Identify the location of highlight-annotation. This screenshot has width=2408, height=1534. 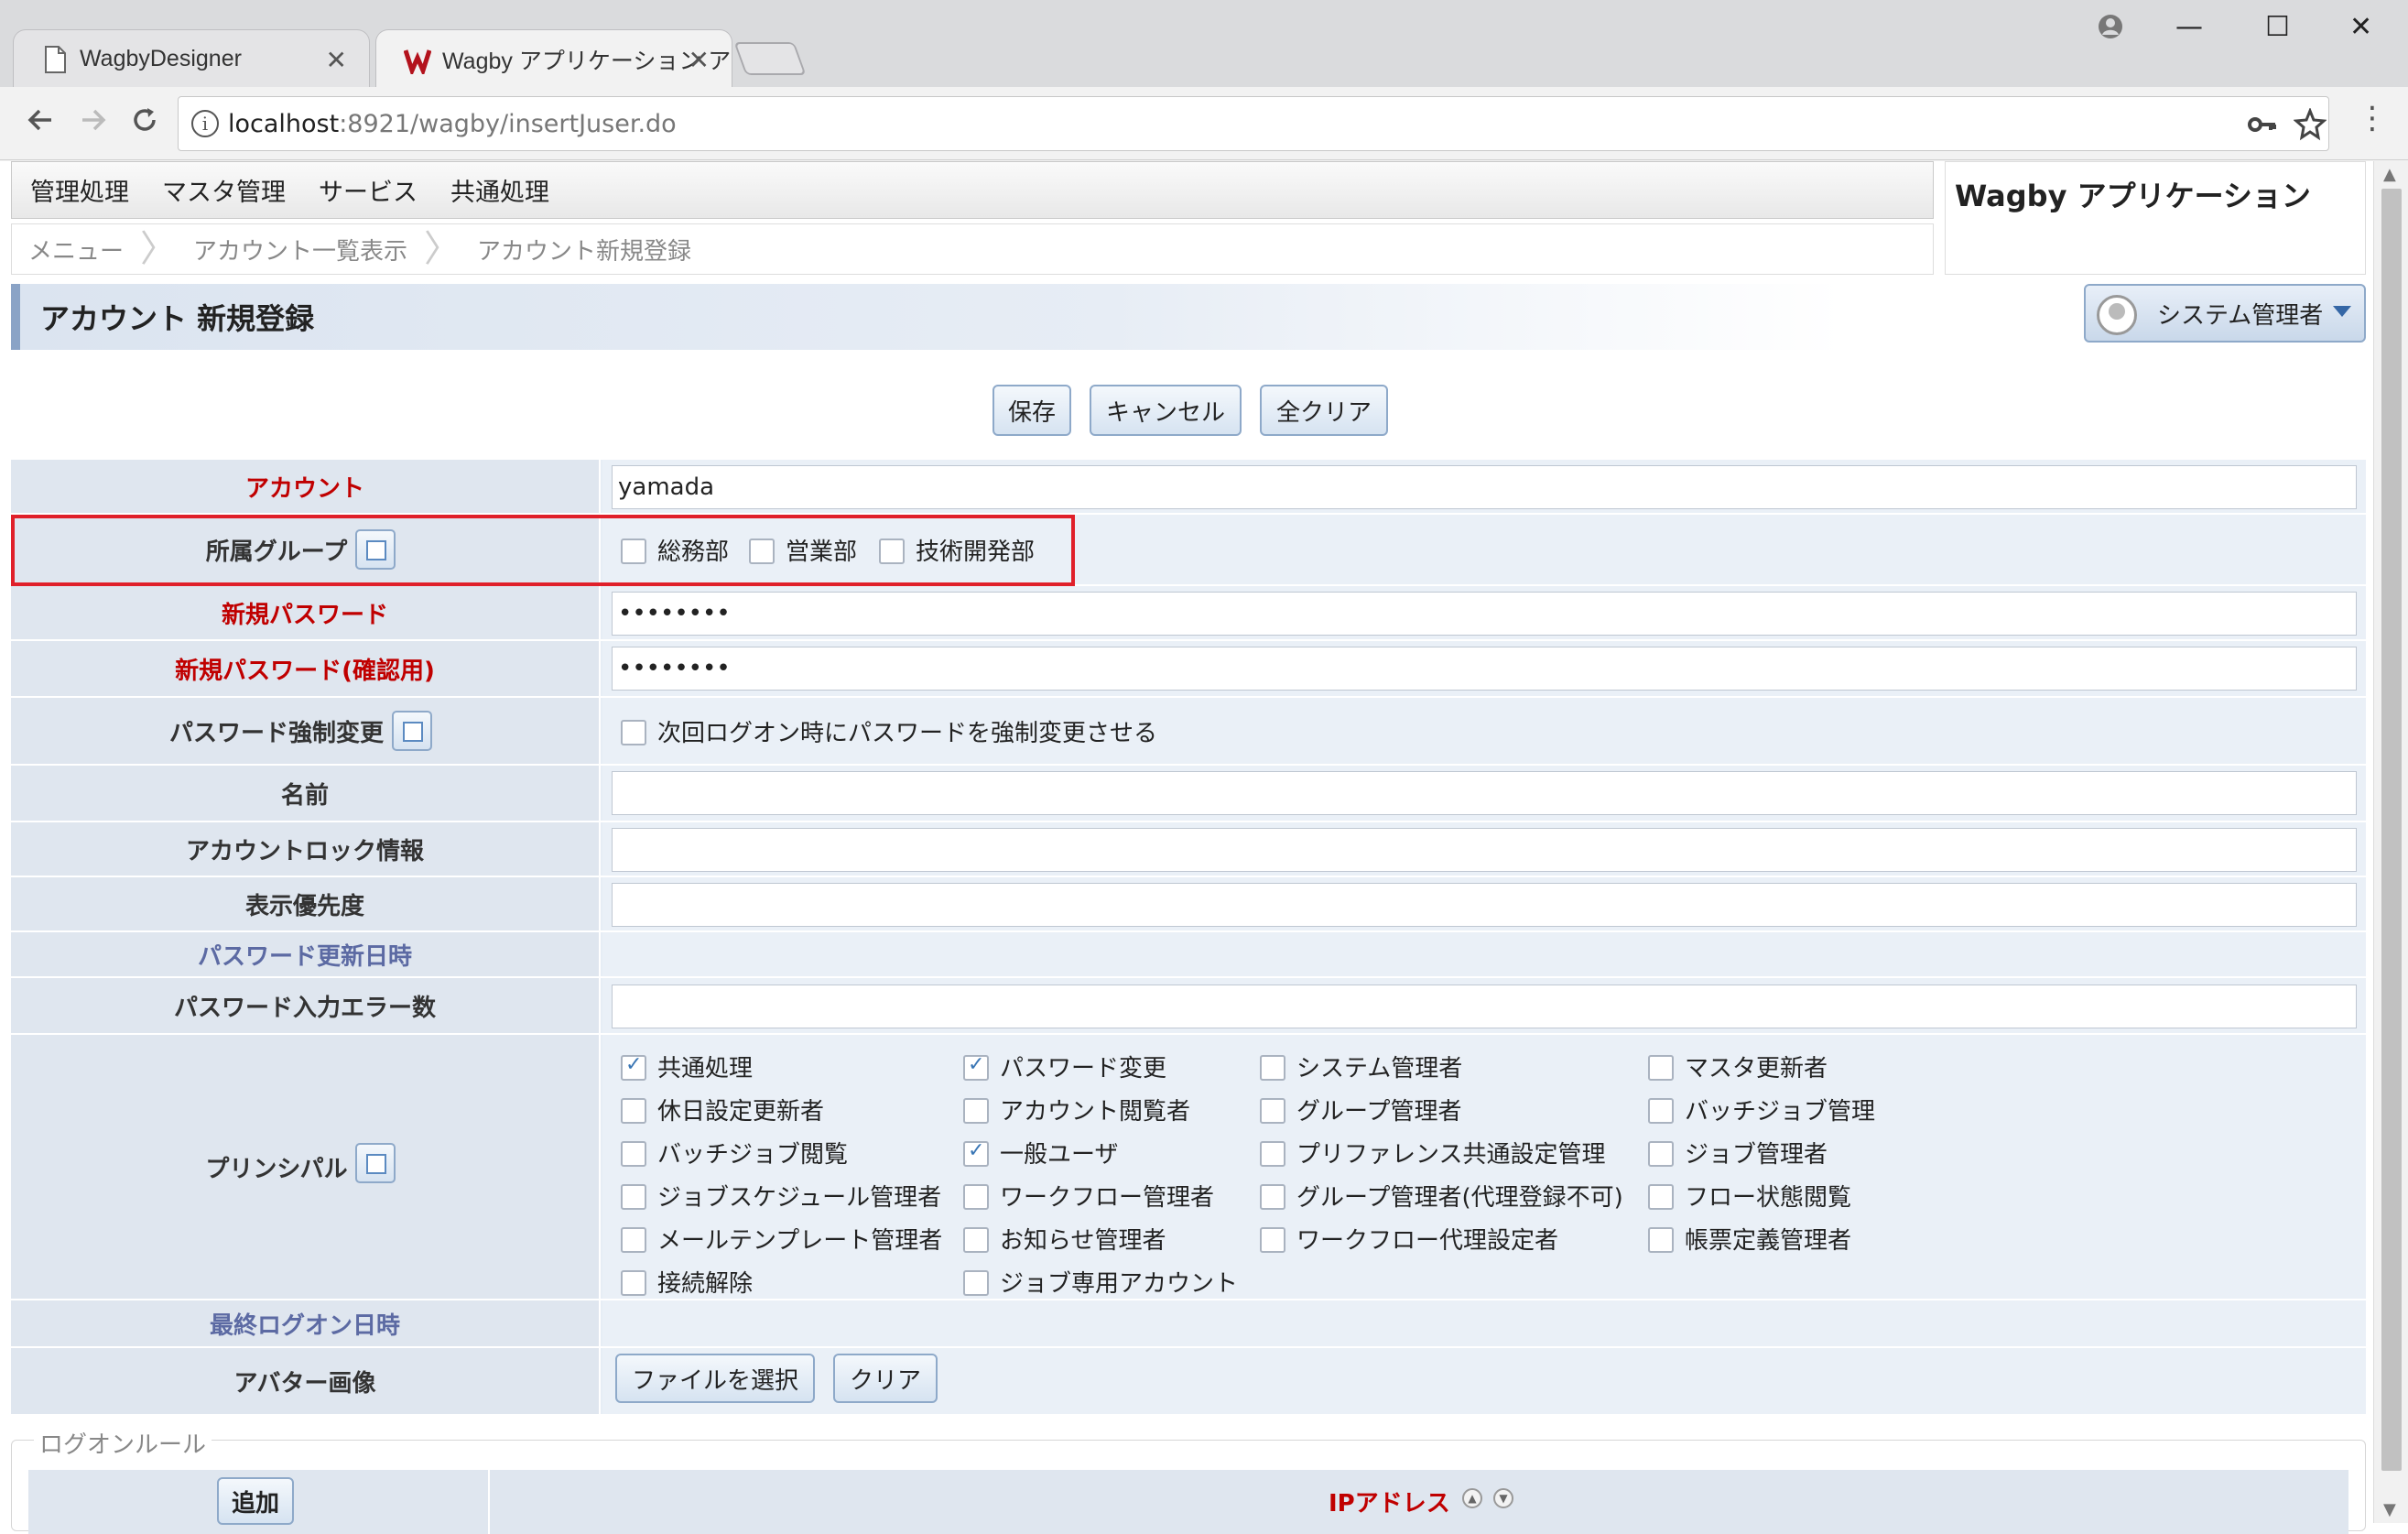
(543, 550).